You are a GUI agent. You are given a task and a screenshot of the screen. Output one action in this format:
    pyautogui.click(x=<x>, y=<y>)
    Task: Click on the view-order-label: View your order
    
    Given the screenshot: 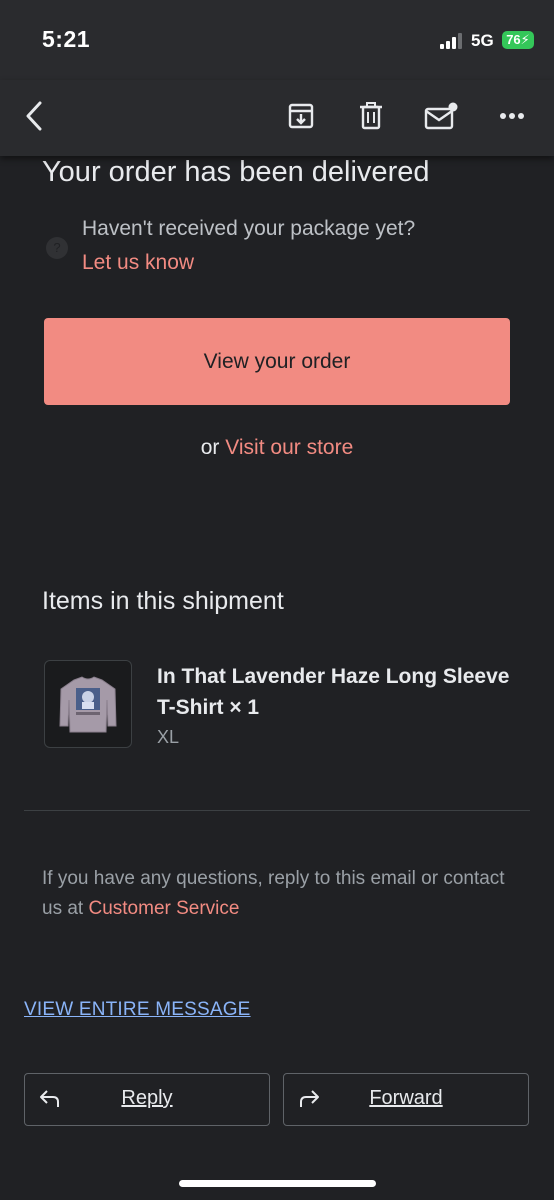 What is the action you would take?
    pyautogui.click(x=277, y=361)
    